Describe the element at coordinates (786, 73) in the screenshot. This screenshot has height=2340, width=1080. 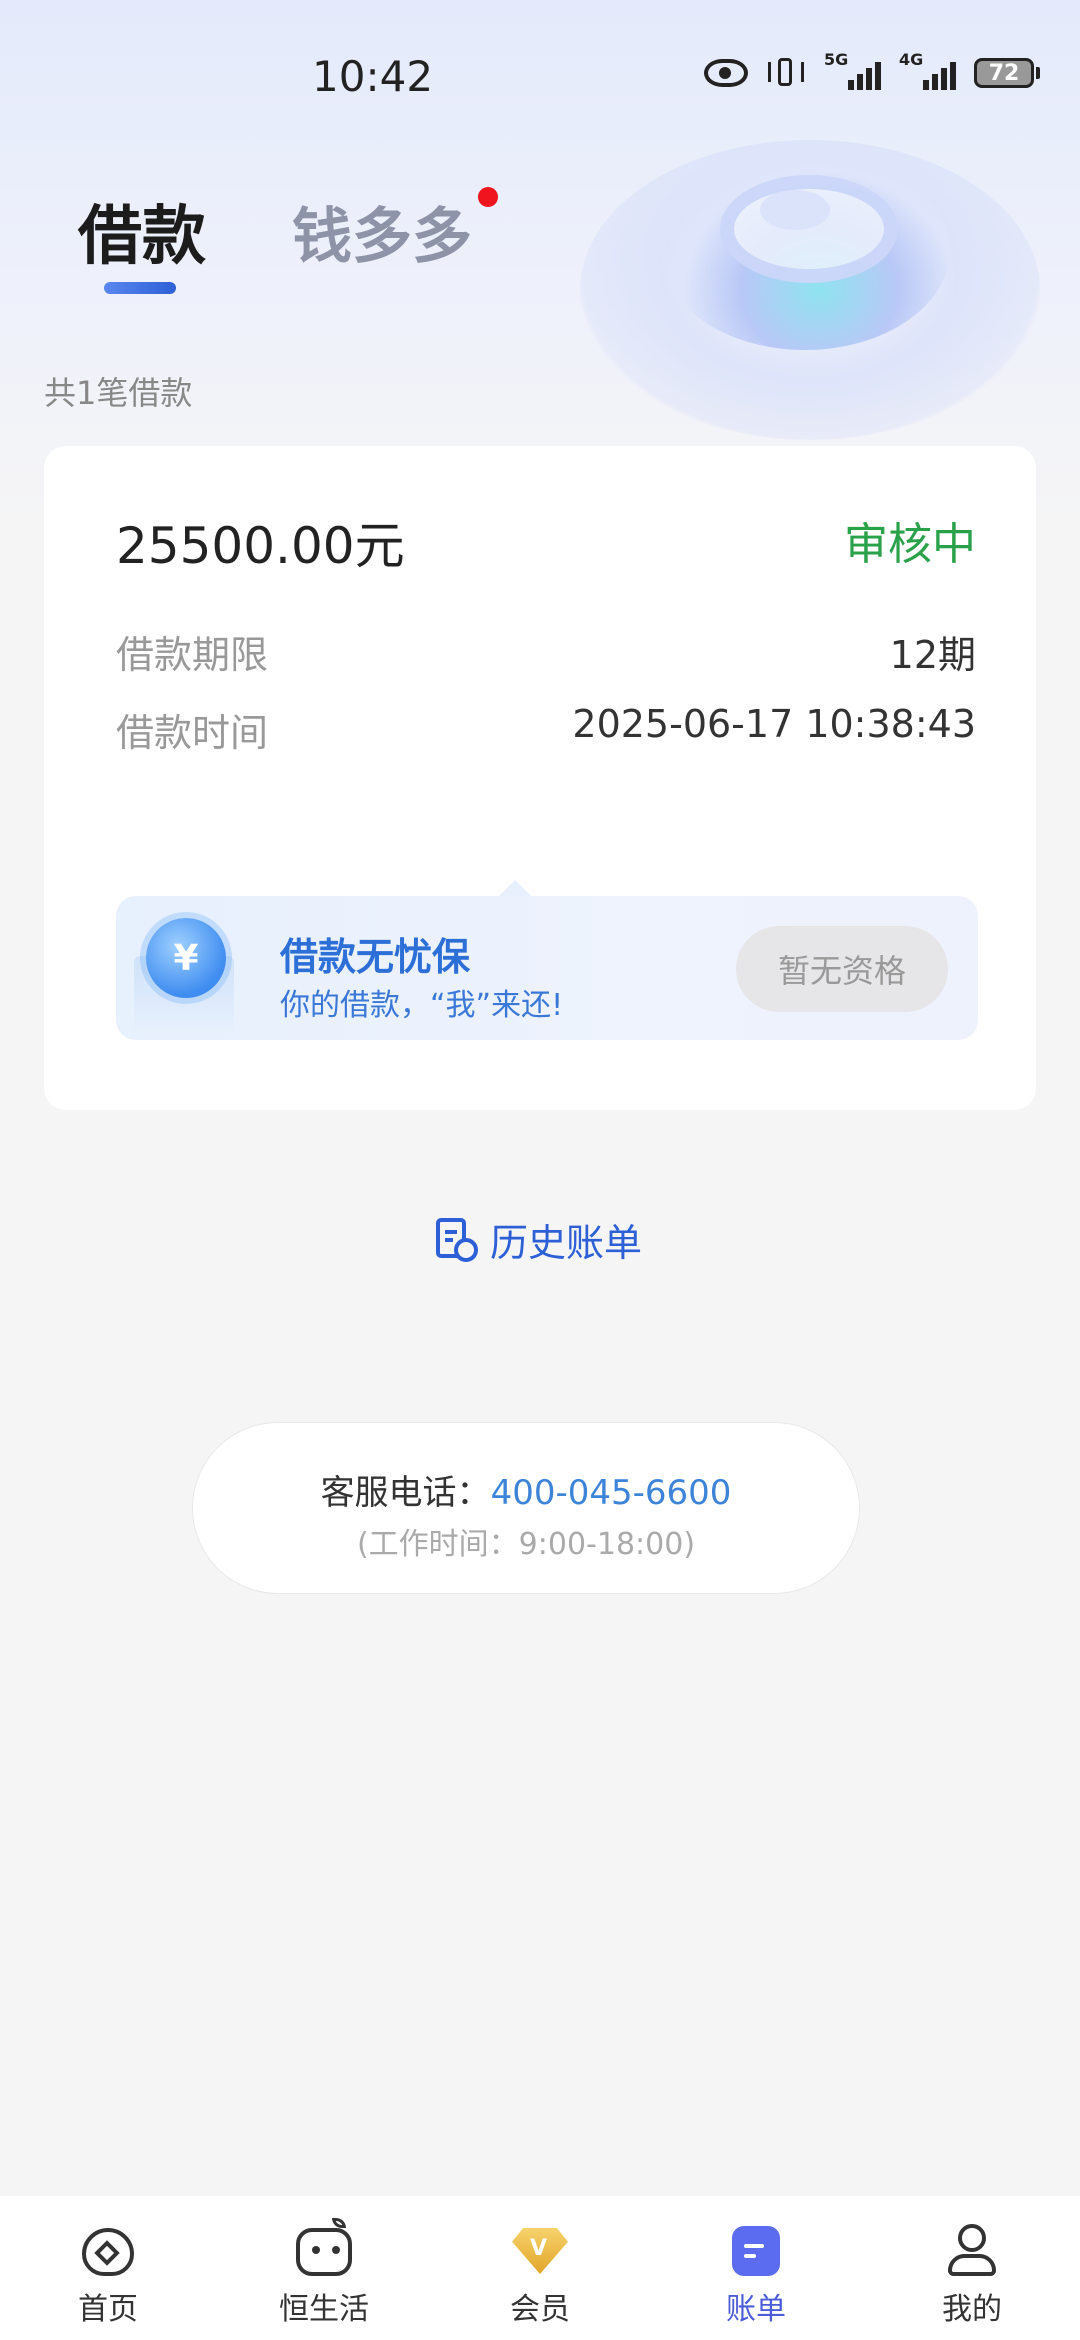
I see `vibrate-icon` at that location.